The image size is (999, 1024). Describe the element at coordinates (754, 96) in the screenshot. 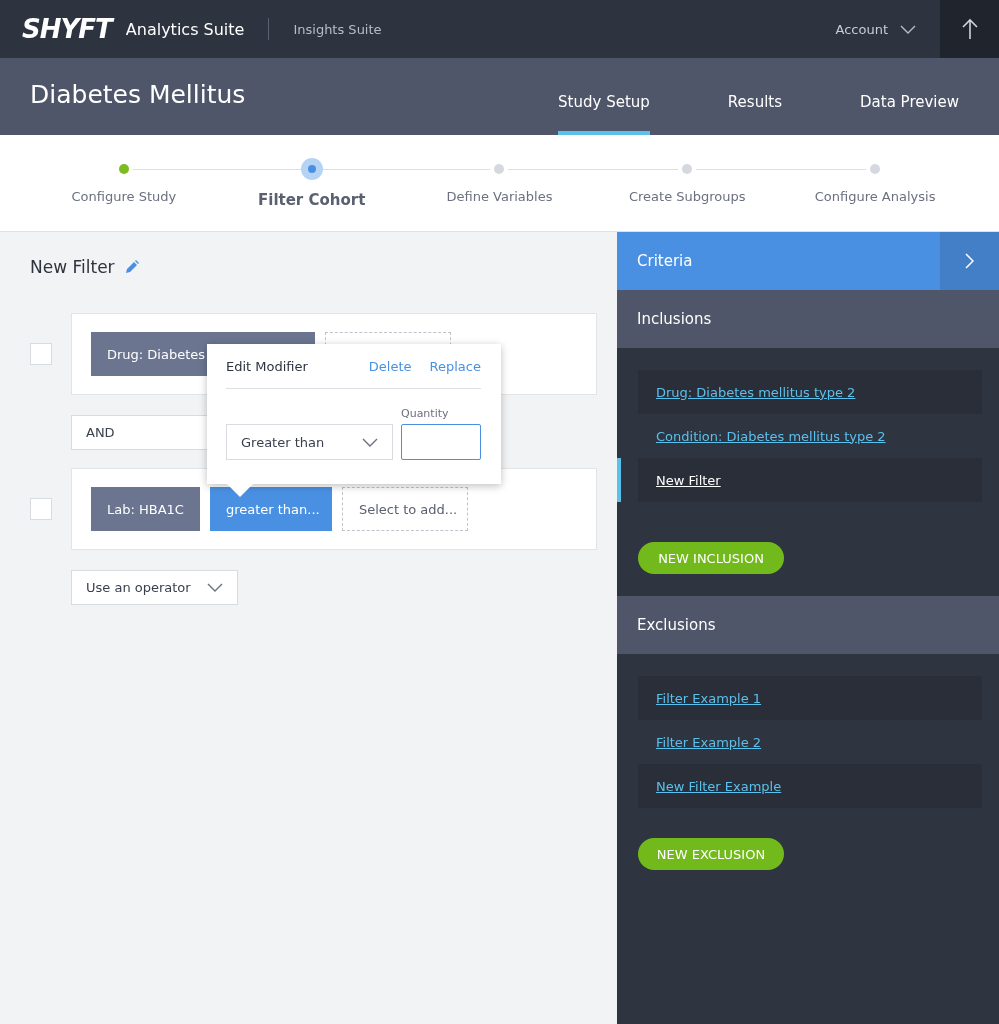

I see `nav-tab: Results` at that location.